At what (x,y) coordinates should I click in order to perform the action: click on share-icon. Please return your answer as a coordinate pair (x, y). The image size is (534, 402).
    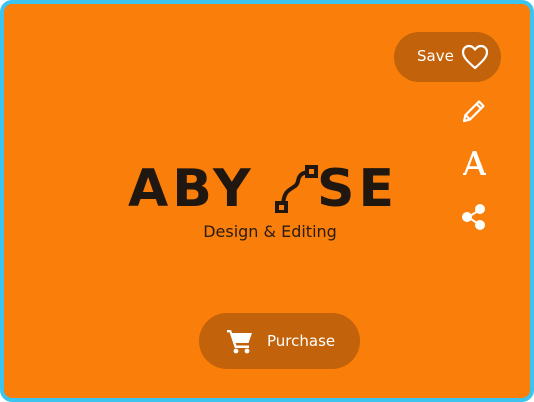
    Looking at the image, I should click on (474, 217).